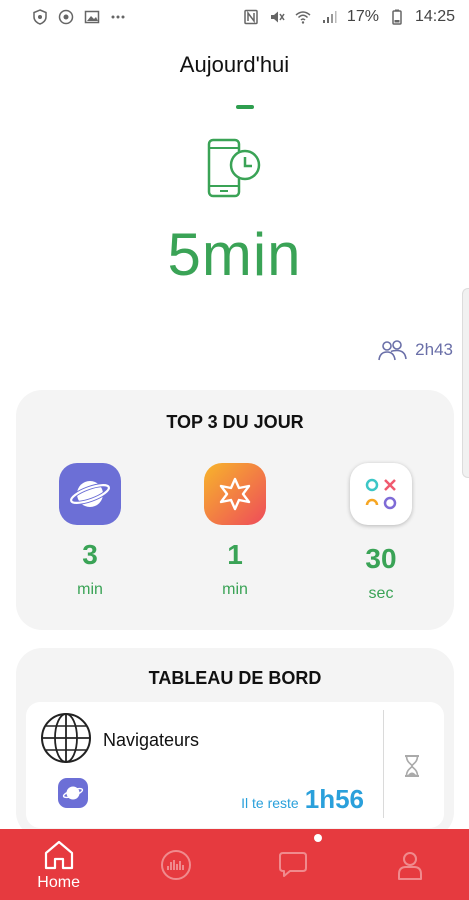  What do you see at coordinates (251, 17) in the screenshot?
I see `nfc-icon` at bounding box center [251, 17].